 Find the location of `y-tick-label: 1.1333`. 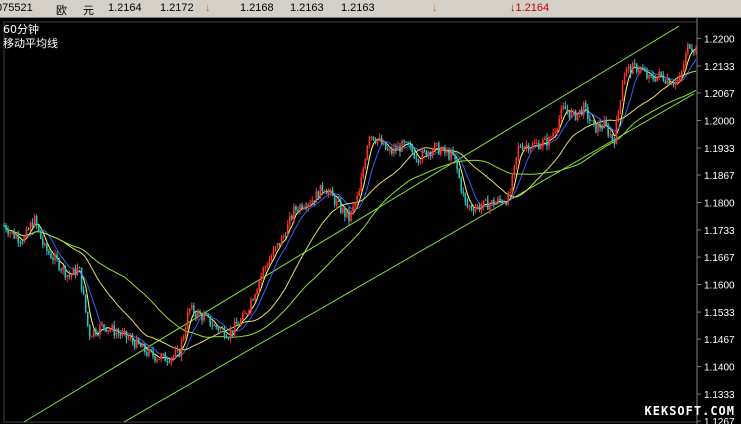

y-tick-label: 1.1333 is located at coordinates (719, 395).